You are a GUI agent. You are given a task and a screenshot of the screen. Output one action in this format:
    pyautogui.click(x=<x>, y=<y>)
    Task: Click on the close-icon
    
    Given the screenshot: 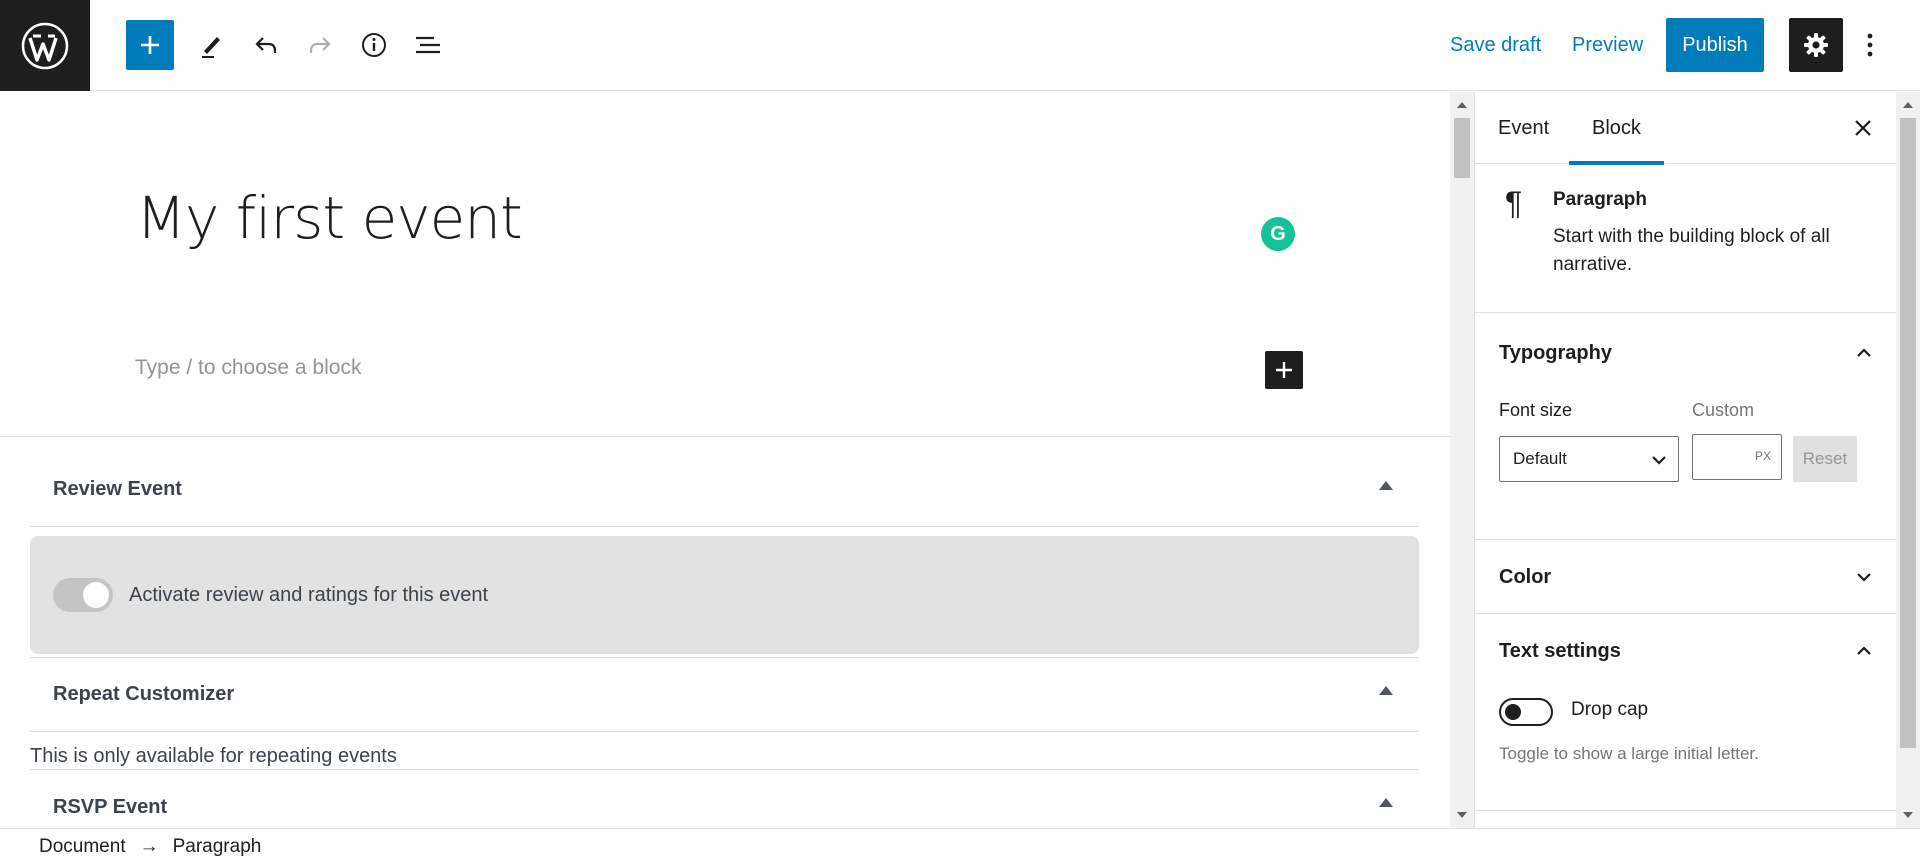 What is the action you would take?
    pyautogui.click(x=1863, y=128)
    